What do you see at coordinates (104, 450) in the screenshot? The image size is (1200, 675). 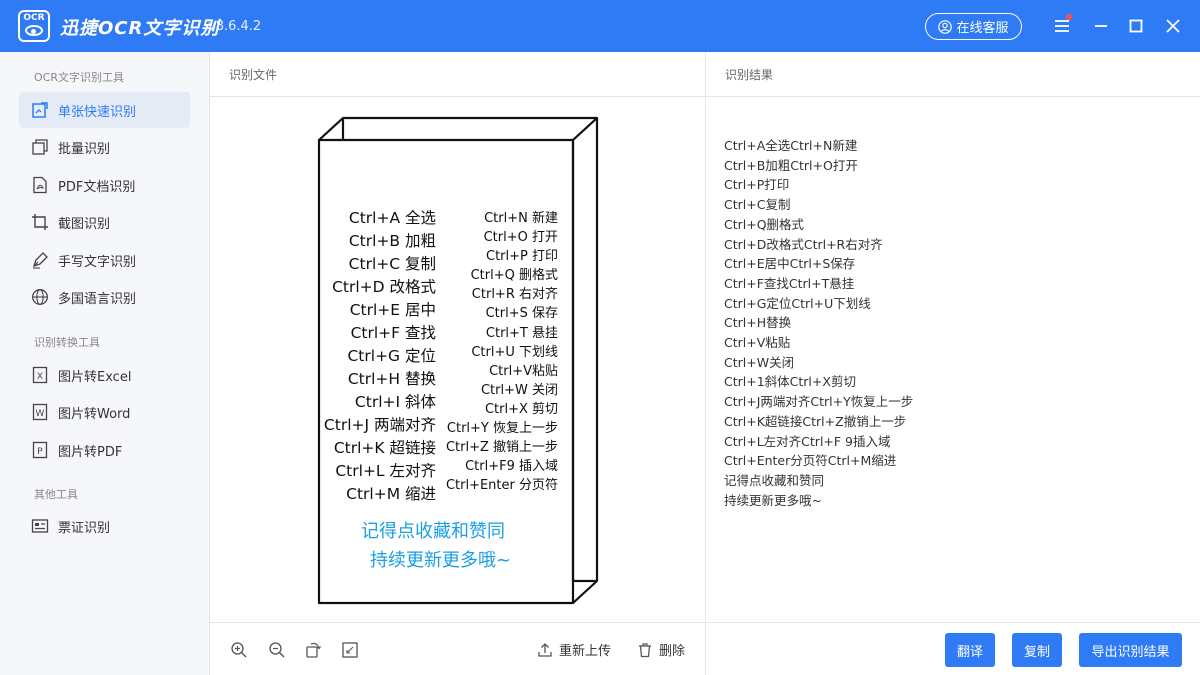 I see `sidebar-item-image-to-pdf: P 图片转PDF` at bounding box center [104, 450].